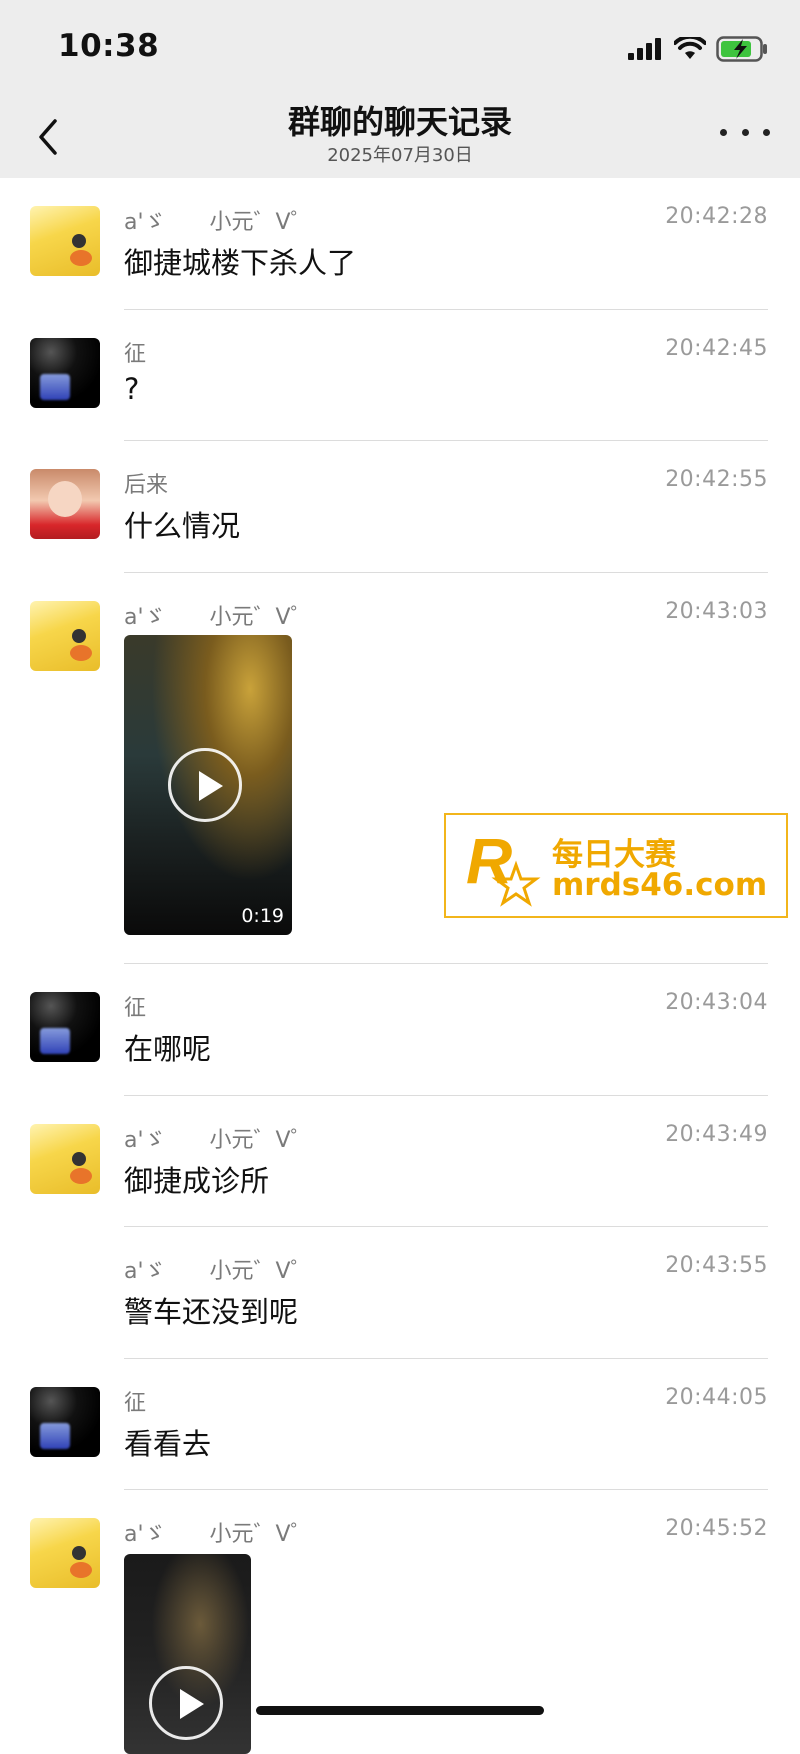 The width and height of the screenshot is (800, 1754). What do you see at coordinates (400, 1710) in the screenshot?
I see `home-indicator` at bounding box center [400, 1710].